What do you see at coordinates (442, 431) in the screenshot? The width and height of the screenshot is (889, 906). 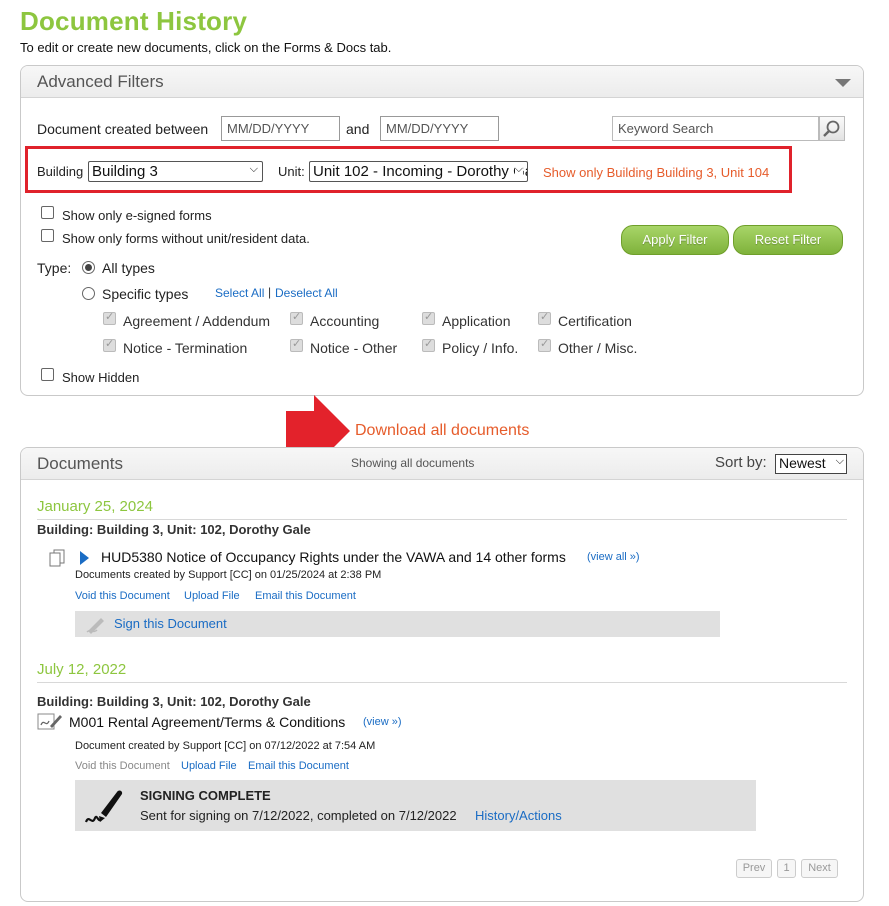 I see `download-all-link: Download all documents` at bounding box center [442, 431].